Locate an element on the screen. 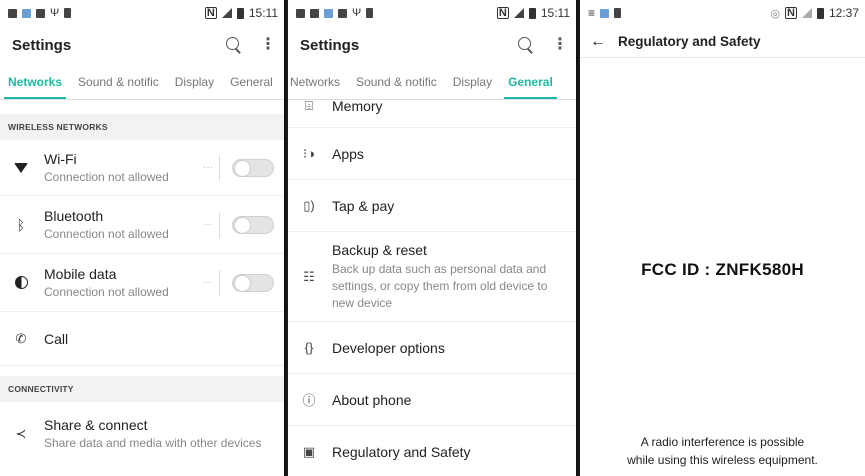 This screenshot has width=865, height=476. bluetooth-icon: ᛒ is located at coordinates (21, 224).